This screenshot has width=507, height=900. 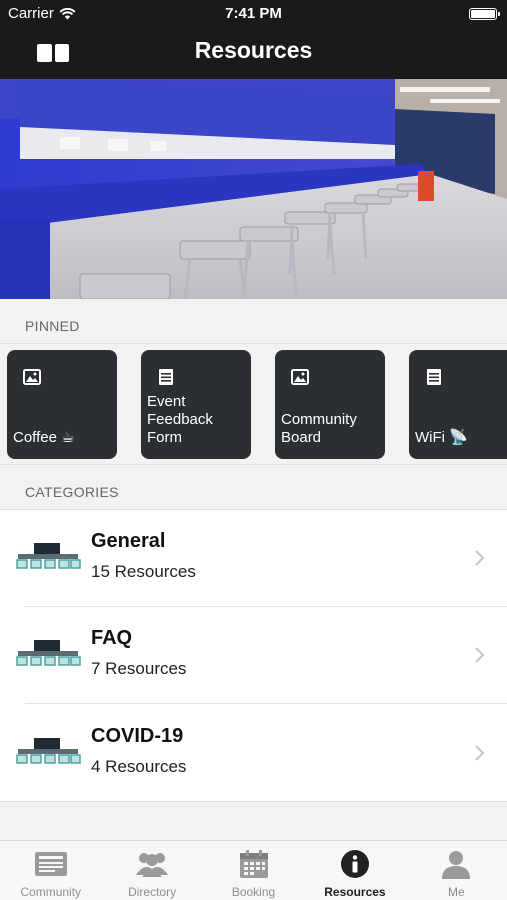 What do you see at coordinates (137, 736) in the screenshot?
I see `category-name: COVID-19` at bounding box center [137, 736].